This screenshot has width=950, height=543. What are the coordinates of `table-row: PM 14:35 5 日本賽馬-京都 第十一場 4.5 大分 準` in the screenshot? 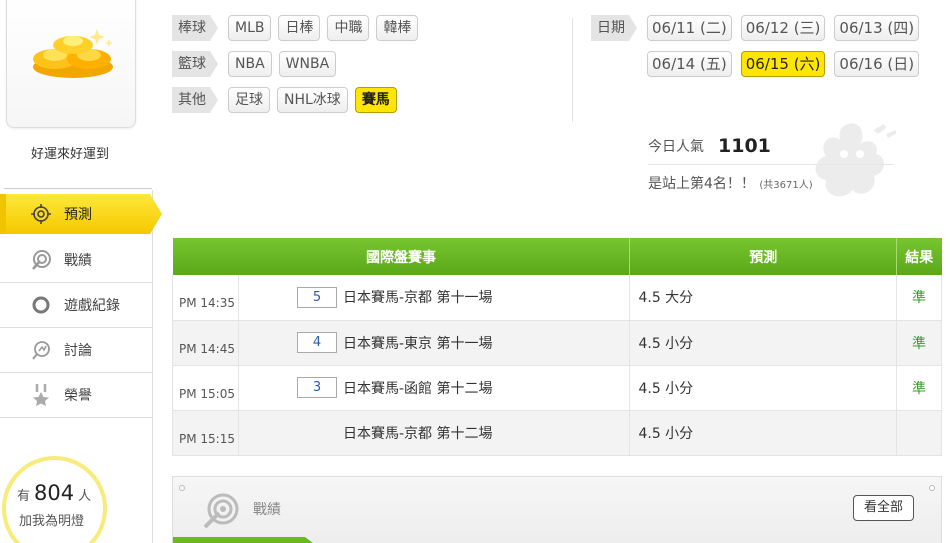 It's located at (557, 298).